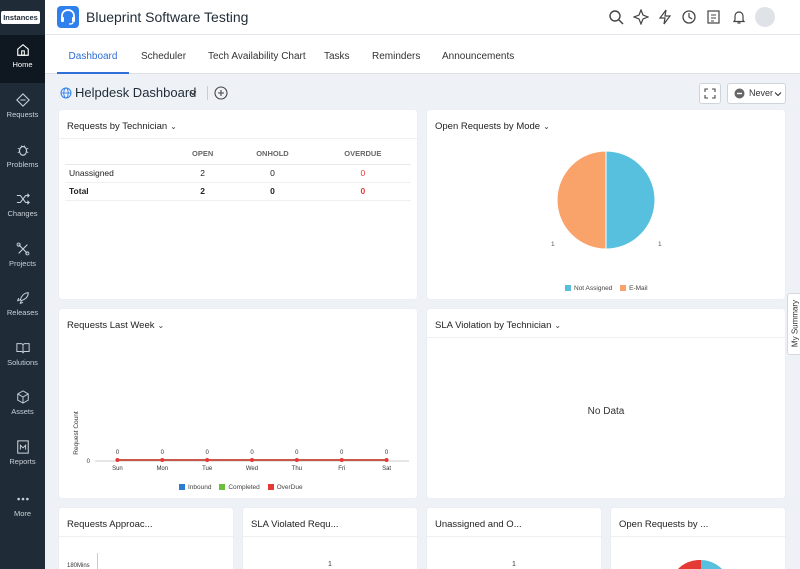  What do you see at coordinates (22, 100) in the screenshot?
I see `requests-icon` at bounding box center [22, 100].